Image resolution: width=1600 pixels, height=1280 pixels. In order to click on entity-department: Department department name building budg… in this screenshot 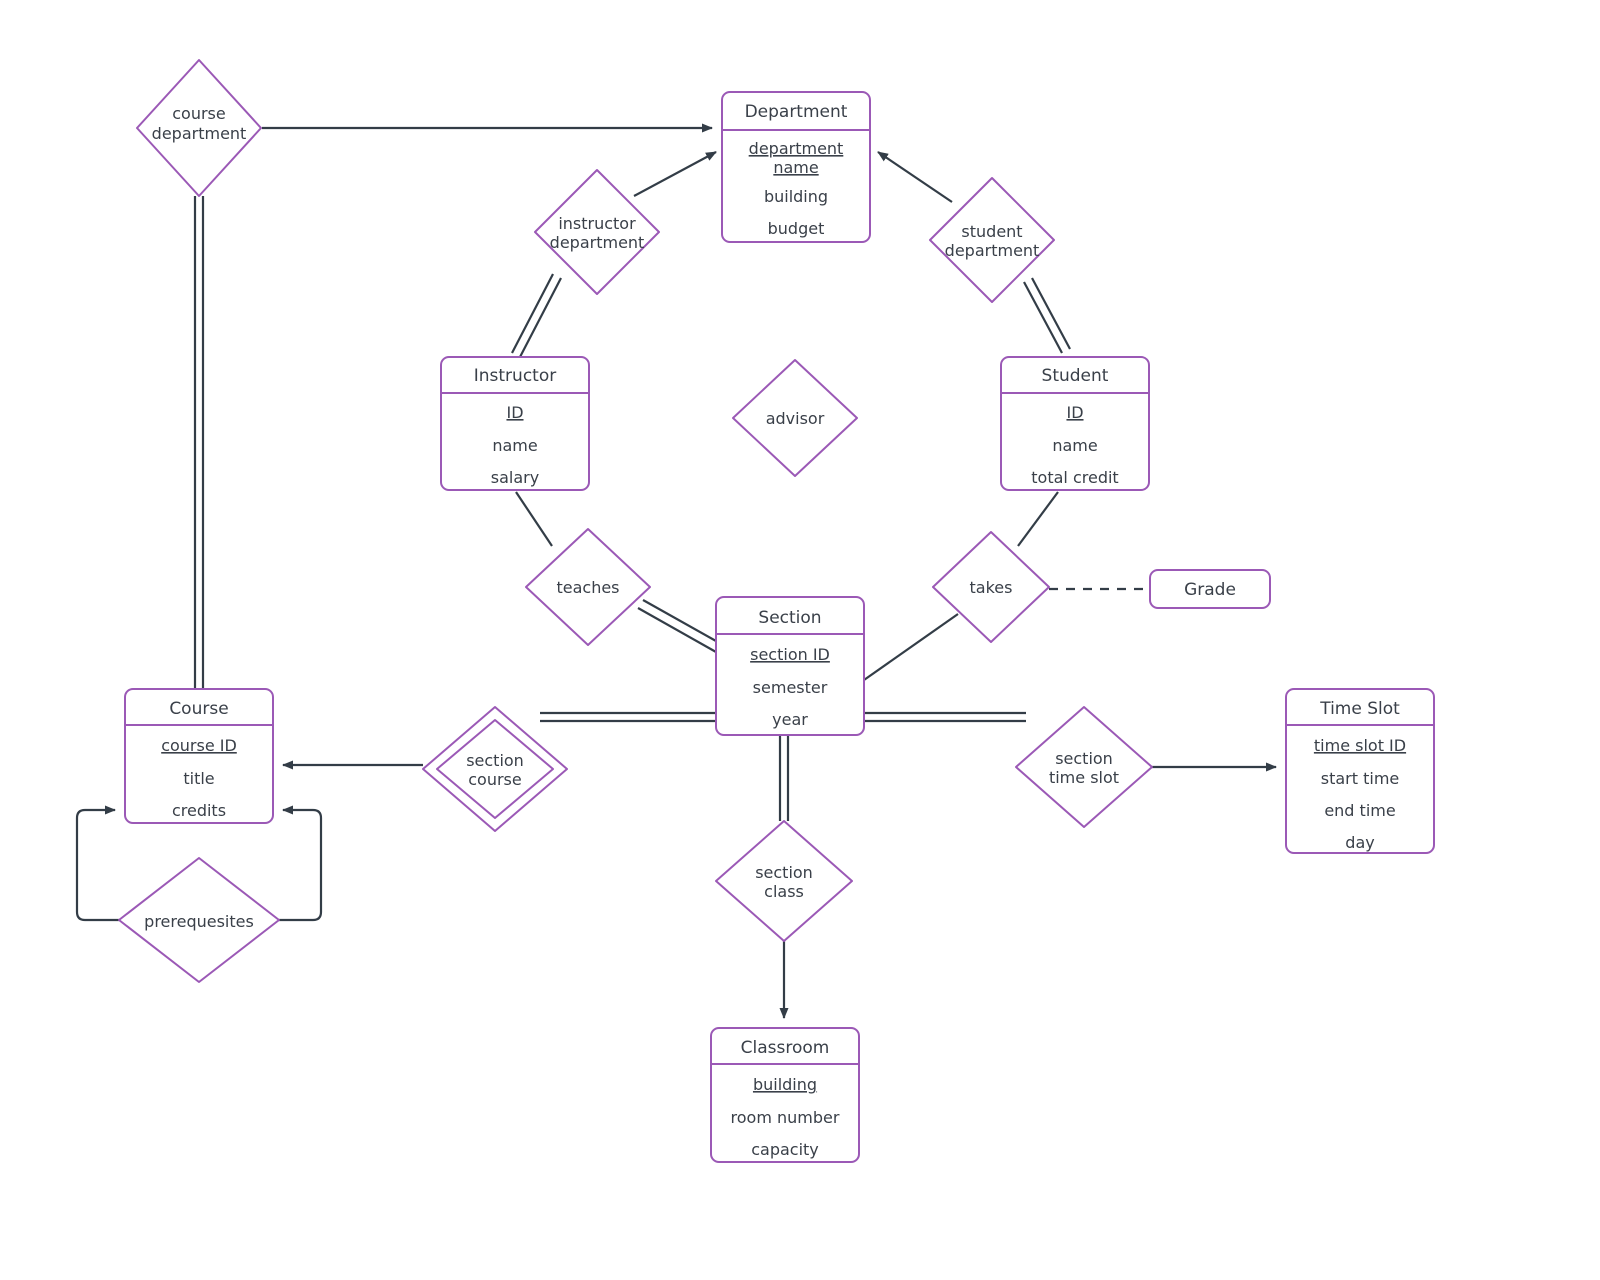, I will do `click(796, 167)`.